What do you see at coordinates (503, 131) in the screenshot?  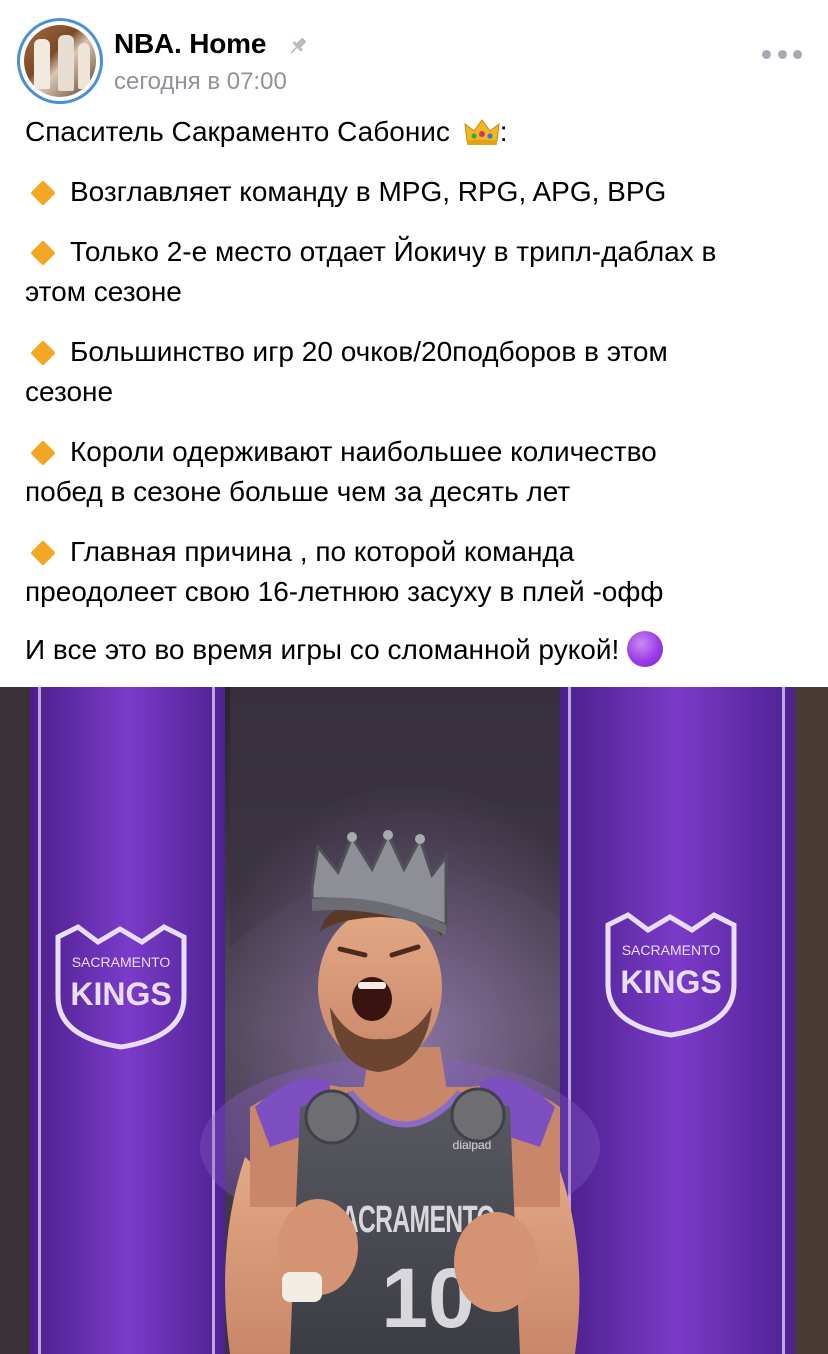 I see `intro-suffix: :` at bounding box center [503, 131].